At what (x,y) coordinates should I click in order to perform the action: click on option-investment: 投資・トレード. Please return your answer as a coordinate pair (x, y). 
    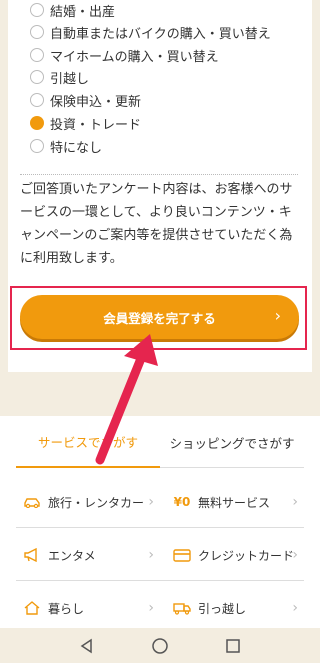
    Looking at the image, I should click on (165, 123).